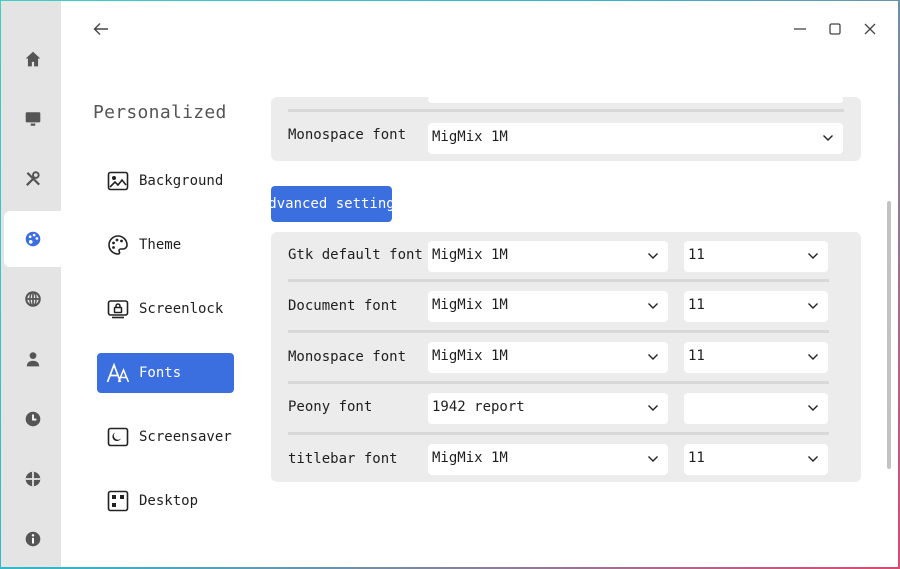  What do you see at coordinates (118, 309) in the screenshot?
I see `screenlock-icon` at bounding box center [118, 309].